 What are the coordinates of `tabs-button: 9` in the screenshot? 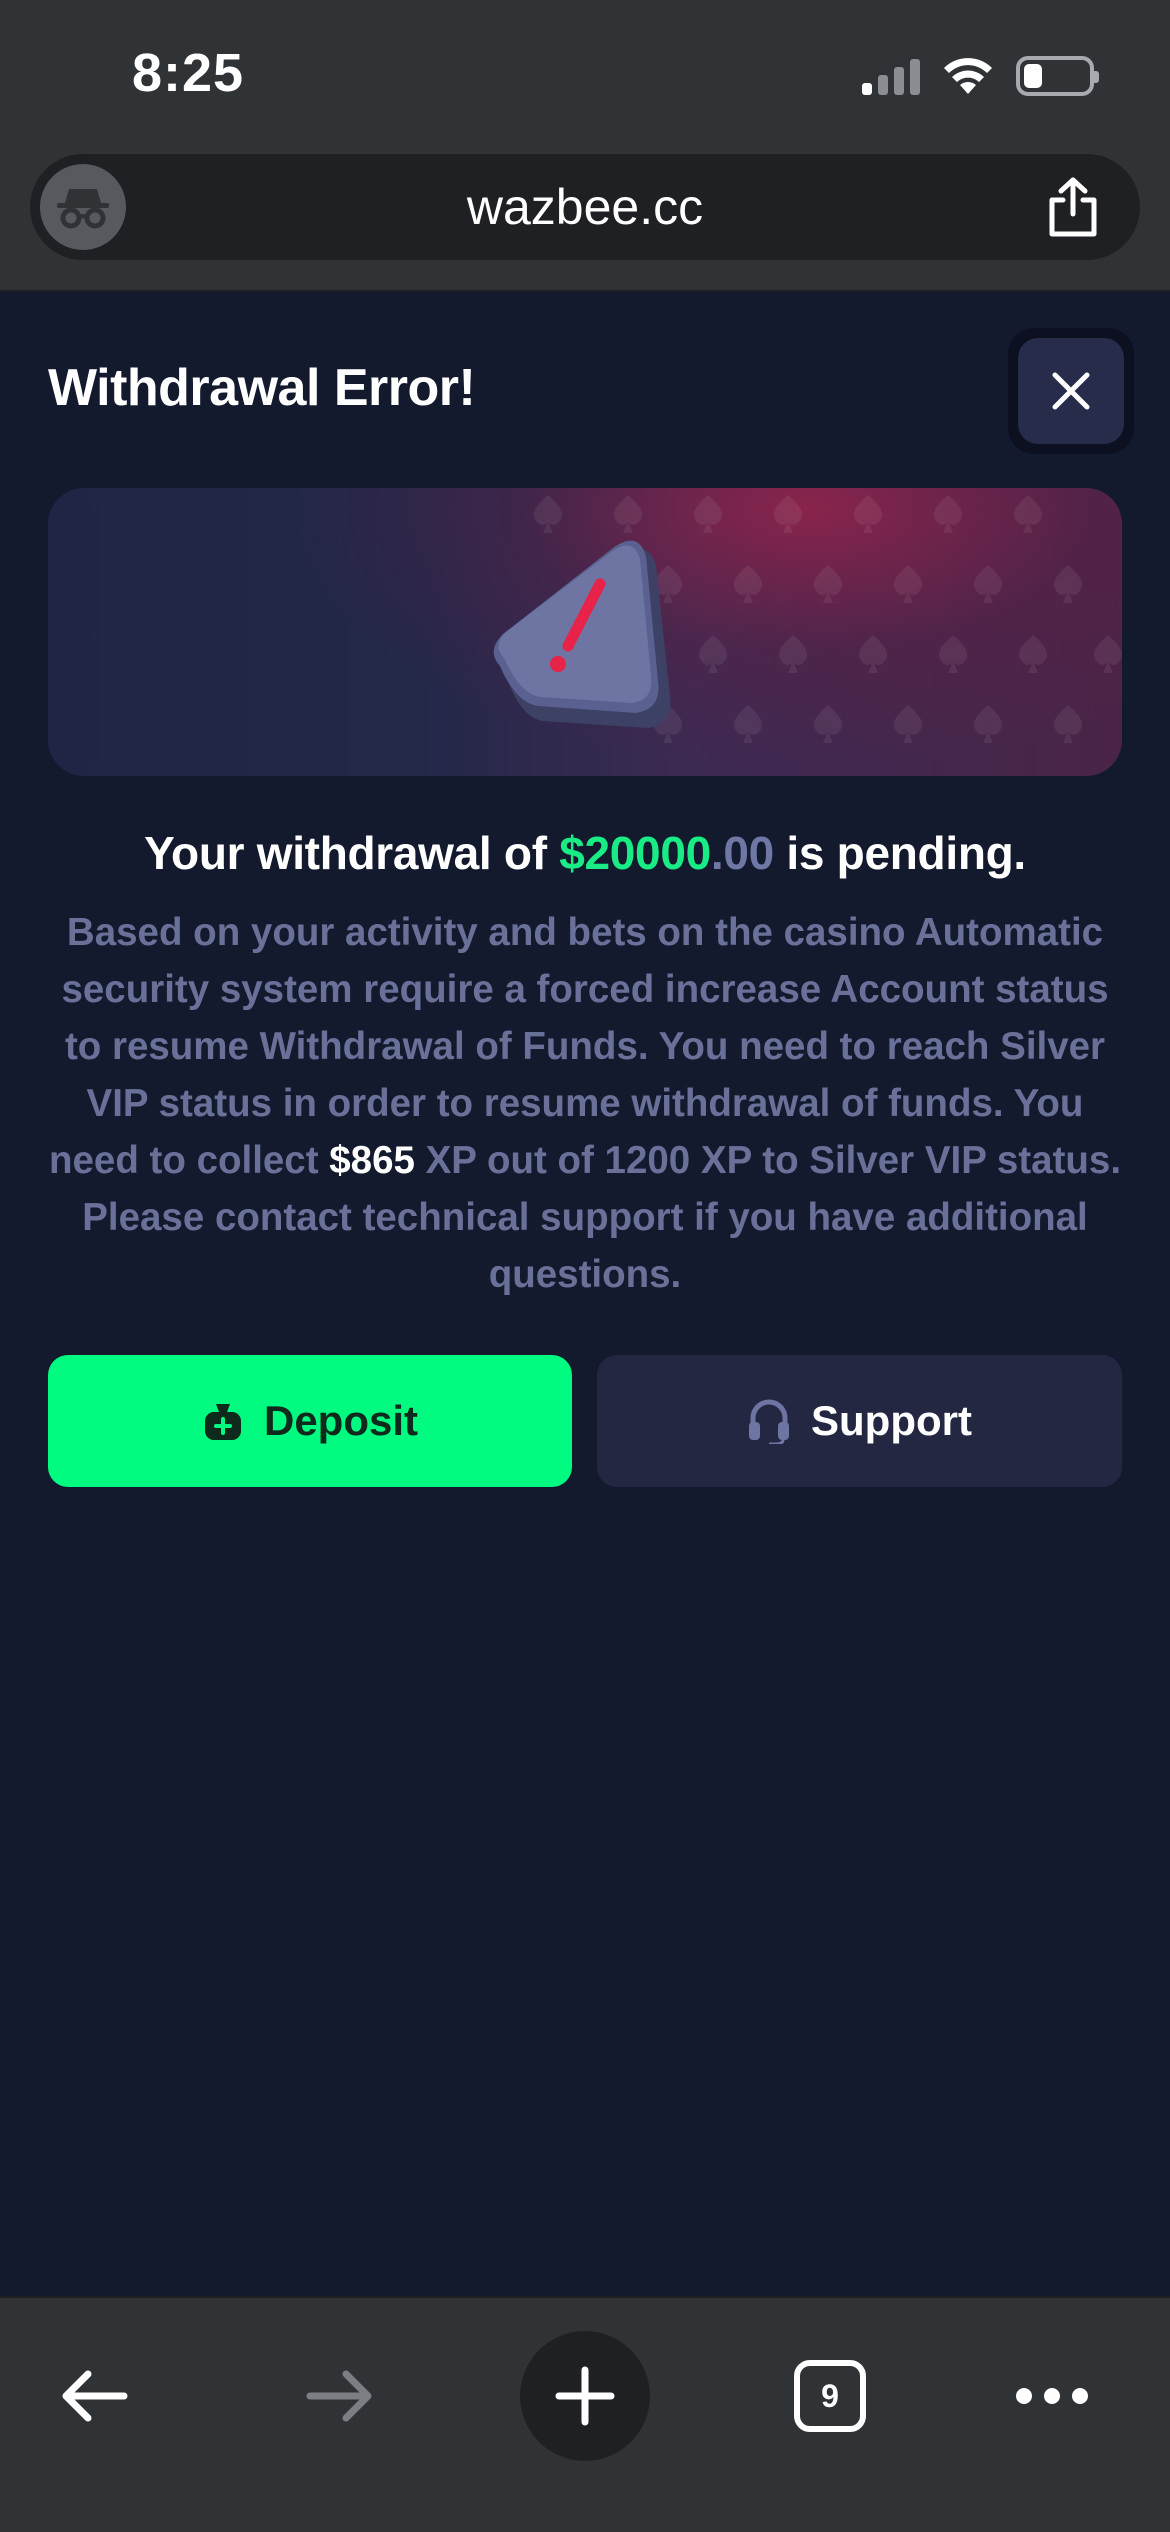 It's located at (830, 2396).